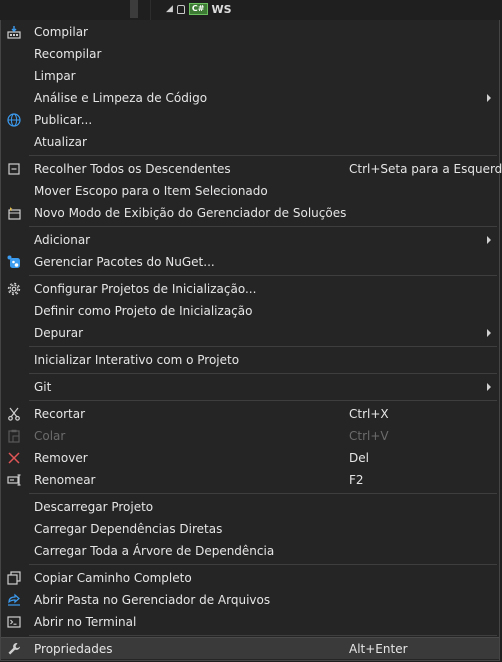  I want to click on menu-item-abrir-pasta: Abrir Pasta no Gerenciador de Arquivos, so click(250, 600).